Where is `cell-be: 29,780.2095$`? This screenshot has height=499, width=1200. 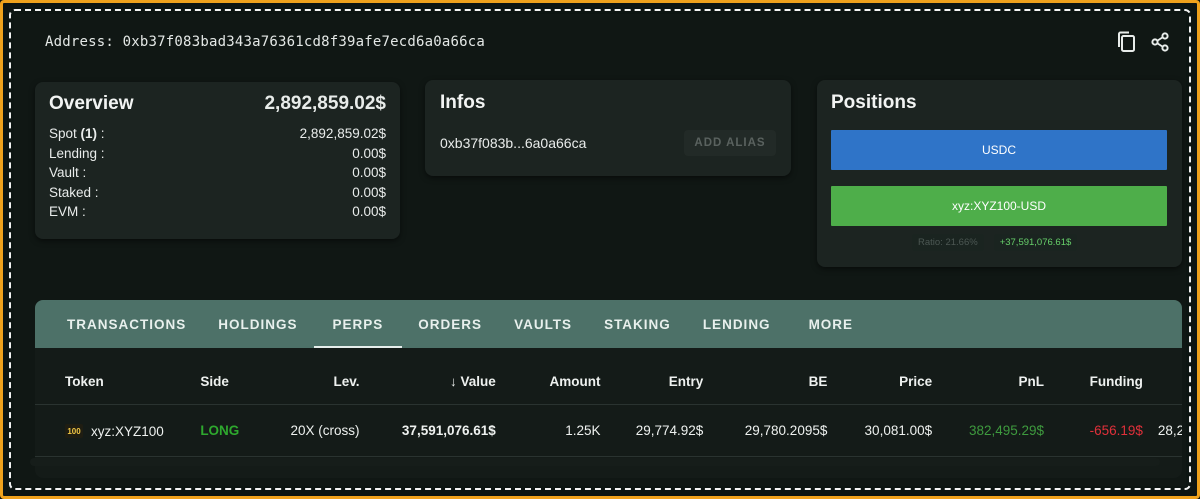
cell-be: 29,780.2095$ is located at coordinates (765, 430).